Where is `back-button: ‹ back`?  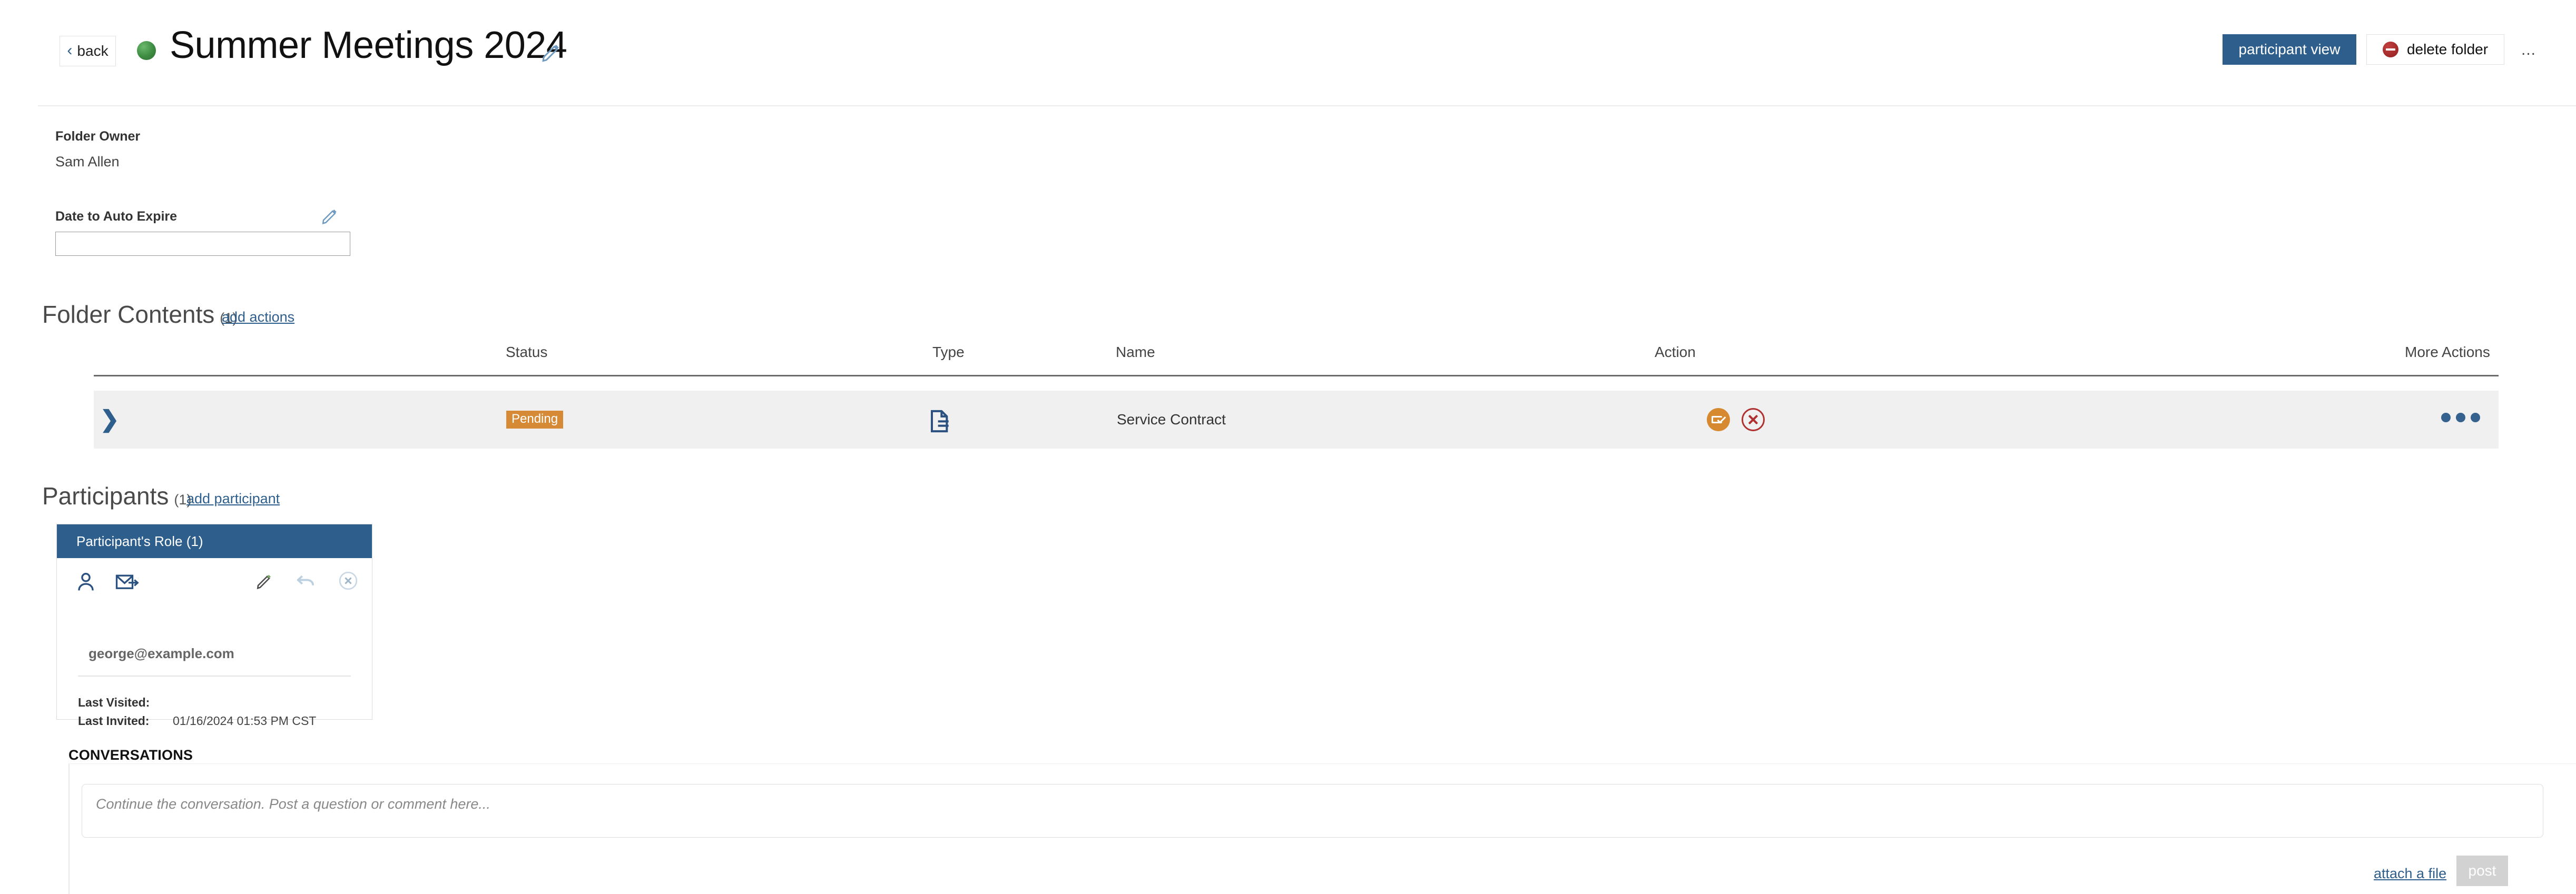 back-button: ‹ back is located at coordinates (88, 51).